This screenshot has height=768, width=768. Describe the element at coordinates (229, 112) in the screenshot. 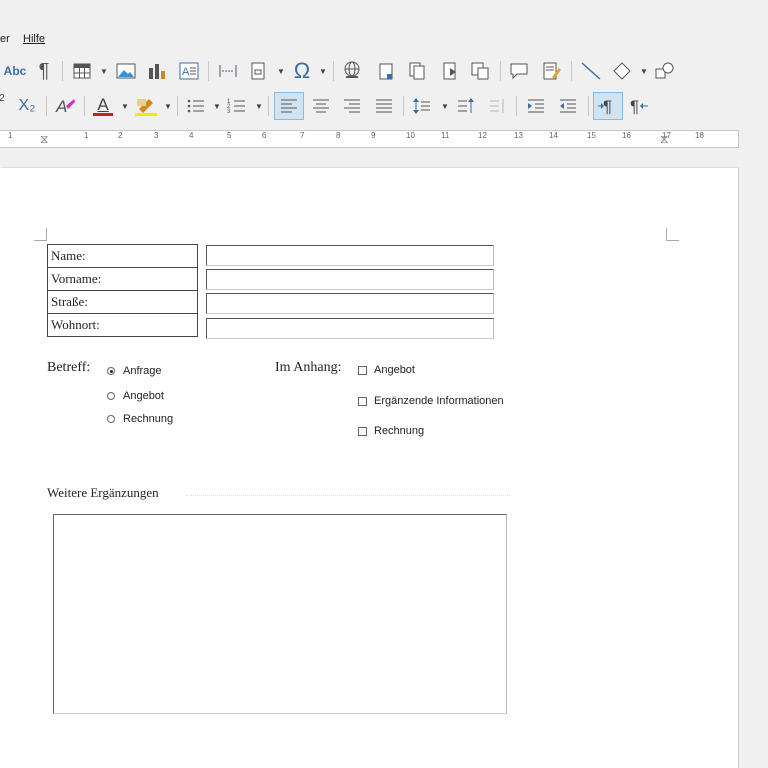

I see `svg-text: 3` at that location.